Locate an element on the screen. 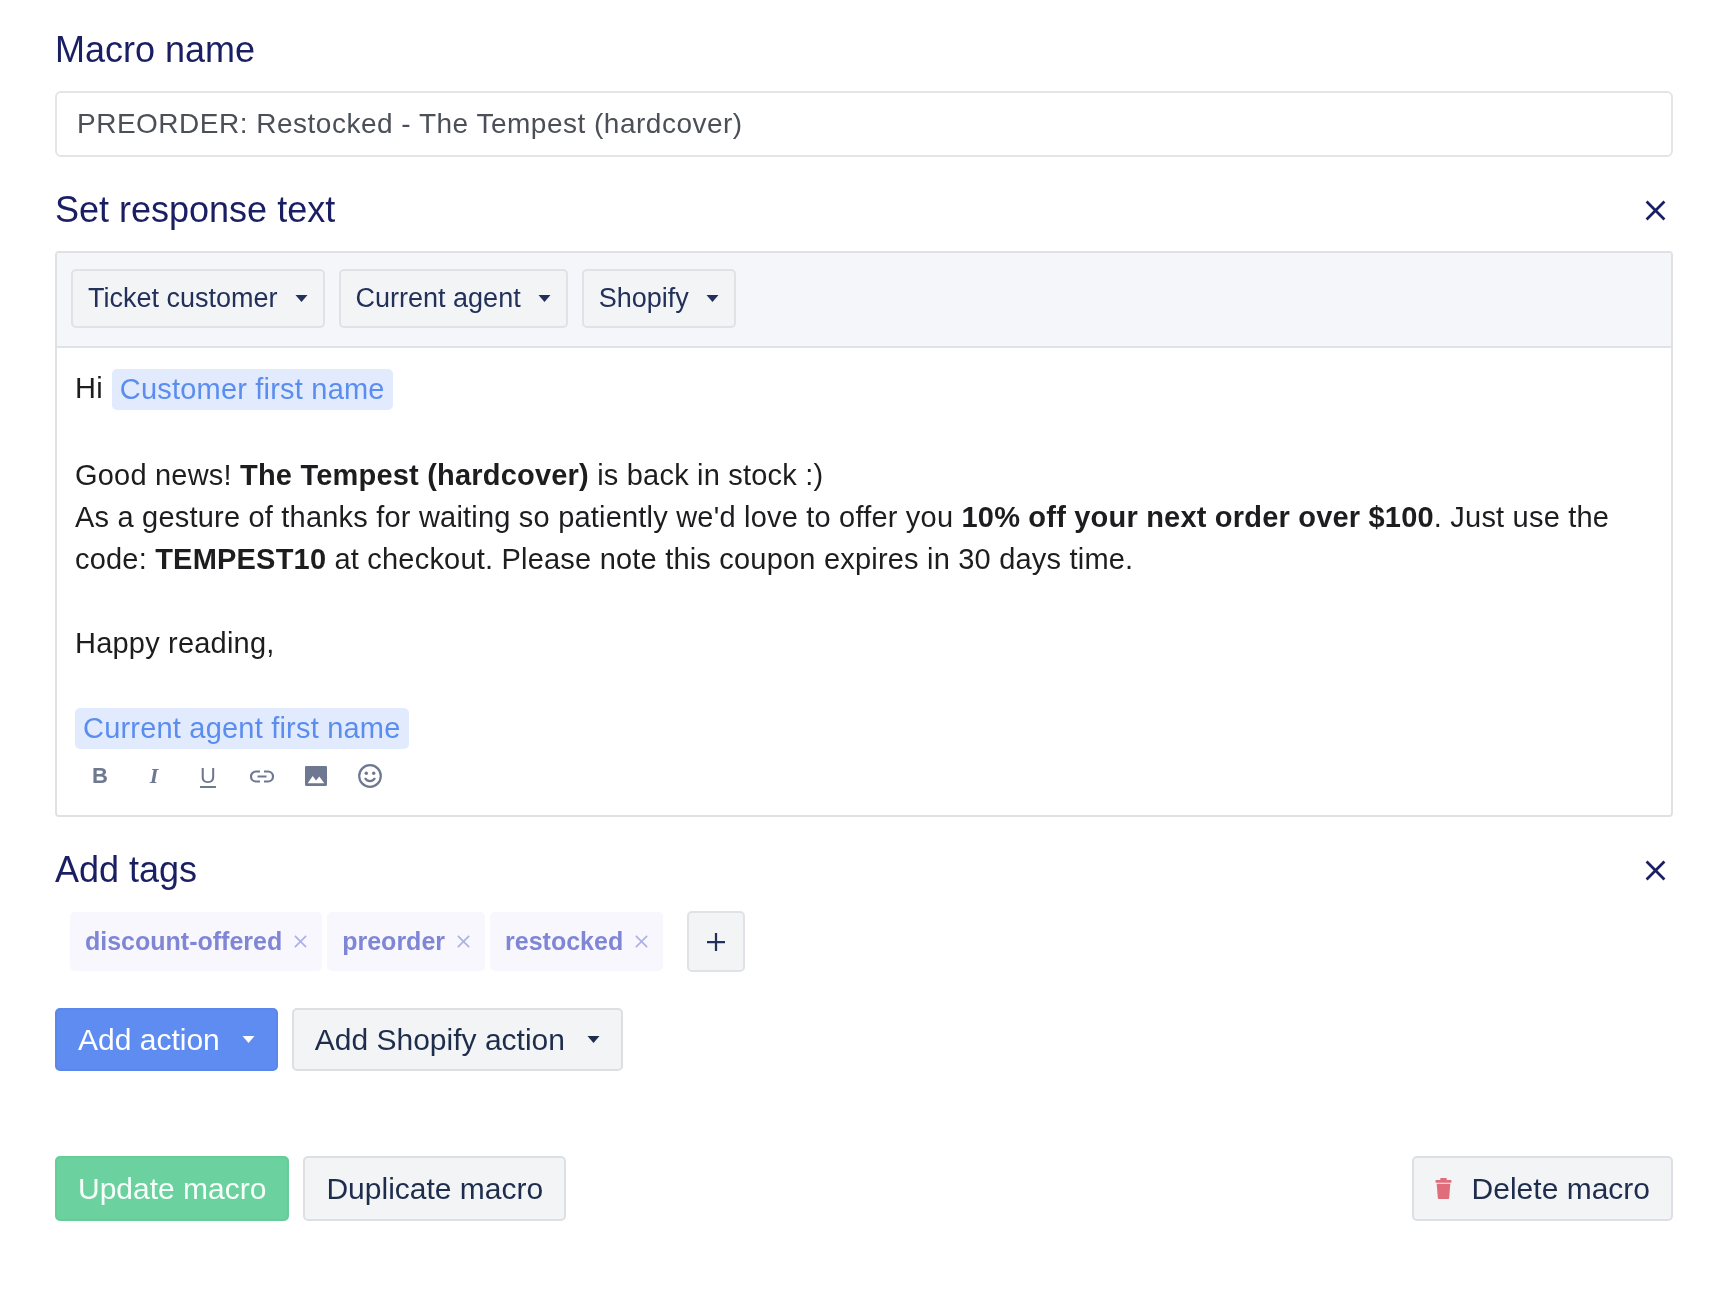  action-button: Duplicate macro is located at coordinates (435, 1188).